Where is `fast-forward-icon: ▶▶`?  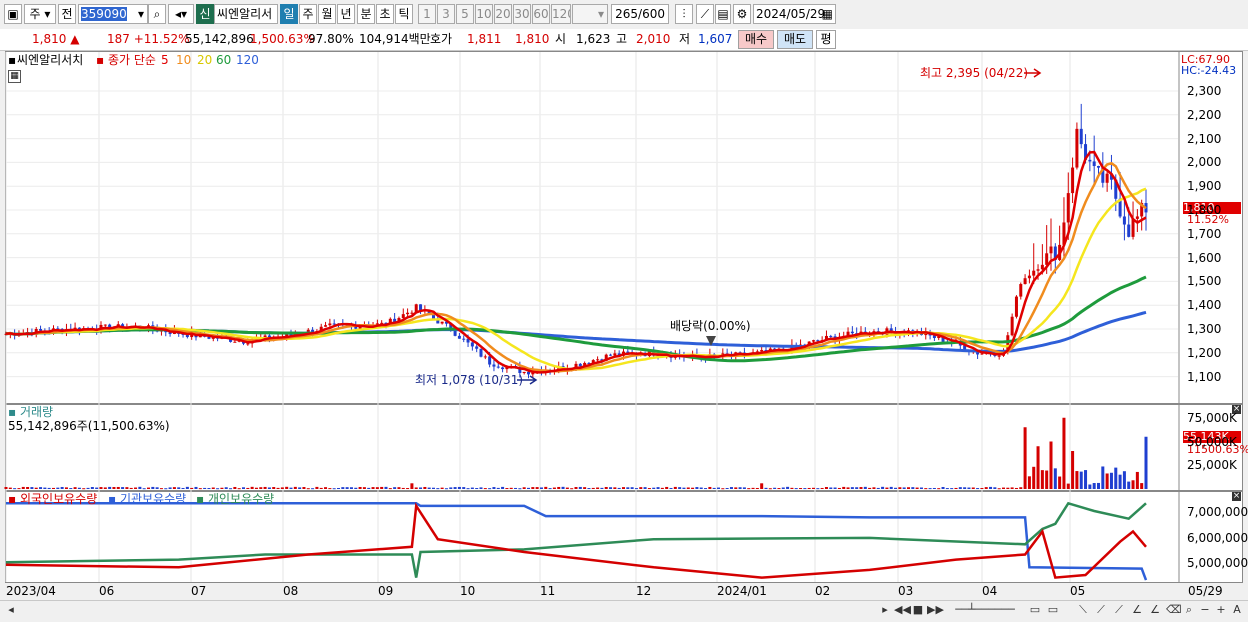 fast-forward-icon: ▶▶ is located at coordinates (935, 610).